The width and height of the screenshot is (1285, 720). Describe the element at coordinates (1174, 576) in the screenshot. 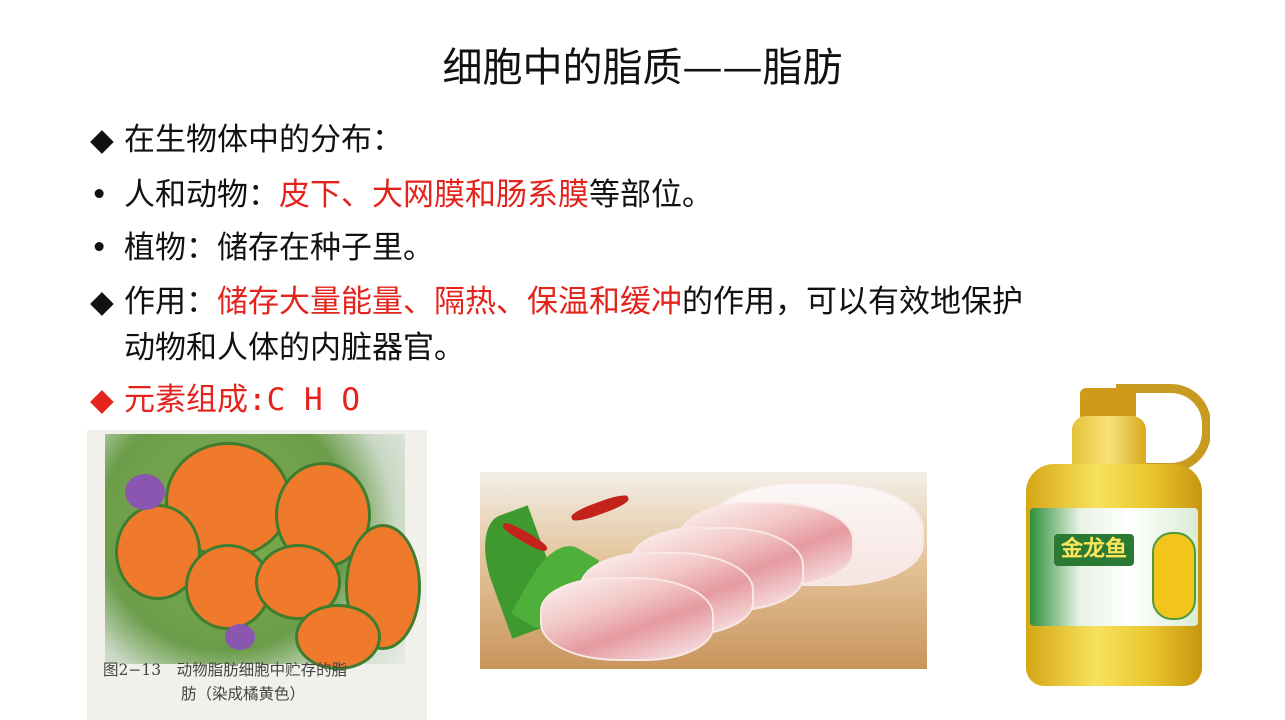

I see `corn-icon` at that location.